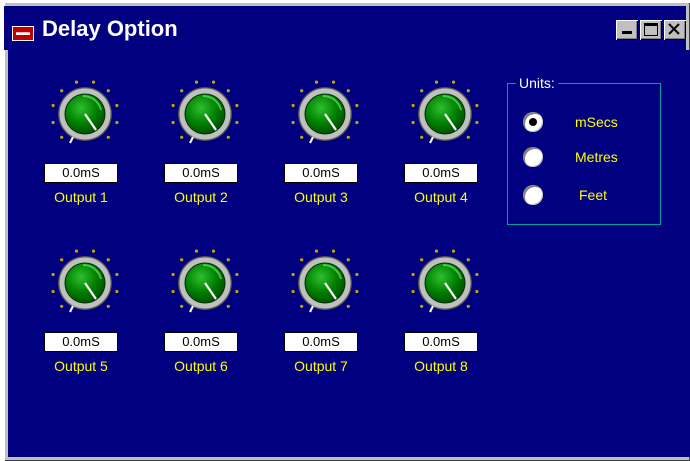 The image size is (690, 461). Describe the element at coordinates (441, 197) in the screenshot. I see `output-4-label: Output 4` at that location.